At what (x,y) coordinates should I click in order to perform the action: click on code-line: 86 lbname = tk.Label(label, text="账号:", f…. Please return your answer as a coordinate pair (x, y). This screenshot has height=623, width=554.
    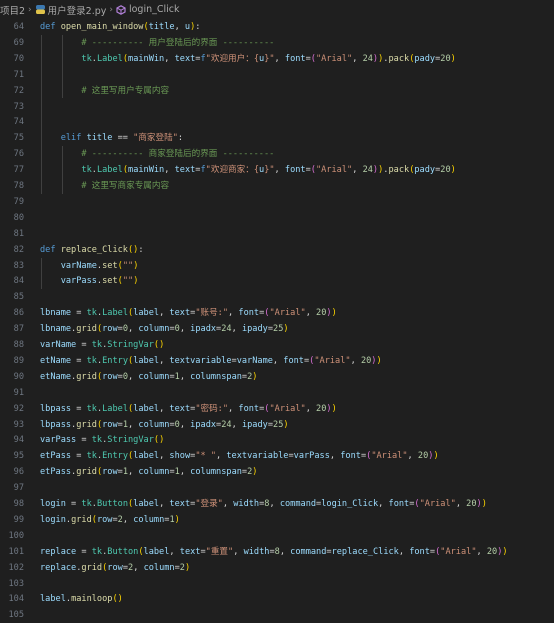
    Looking at the image, I should click on (277, 313).